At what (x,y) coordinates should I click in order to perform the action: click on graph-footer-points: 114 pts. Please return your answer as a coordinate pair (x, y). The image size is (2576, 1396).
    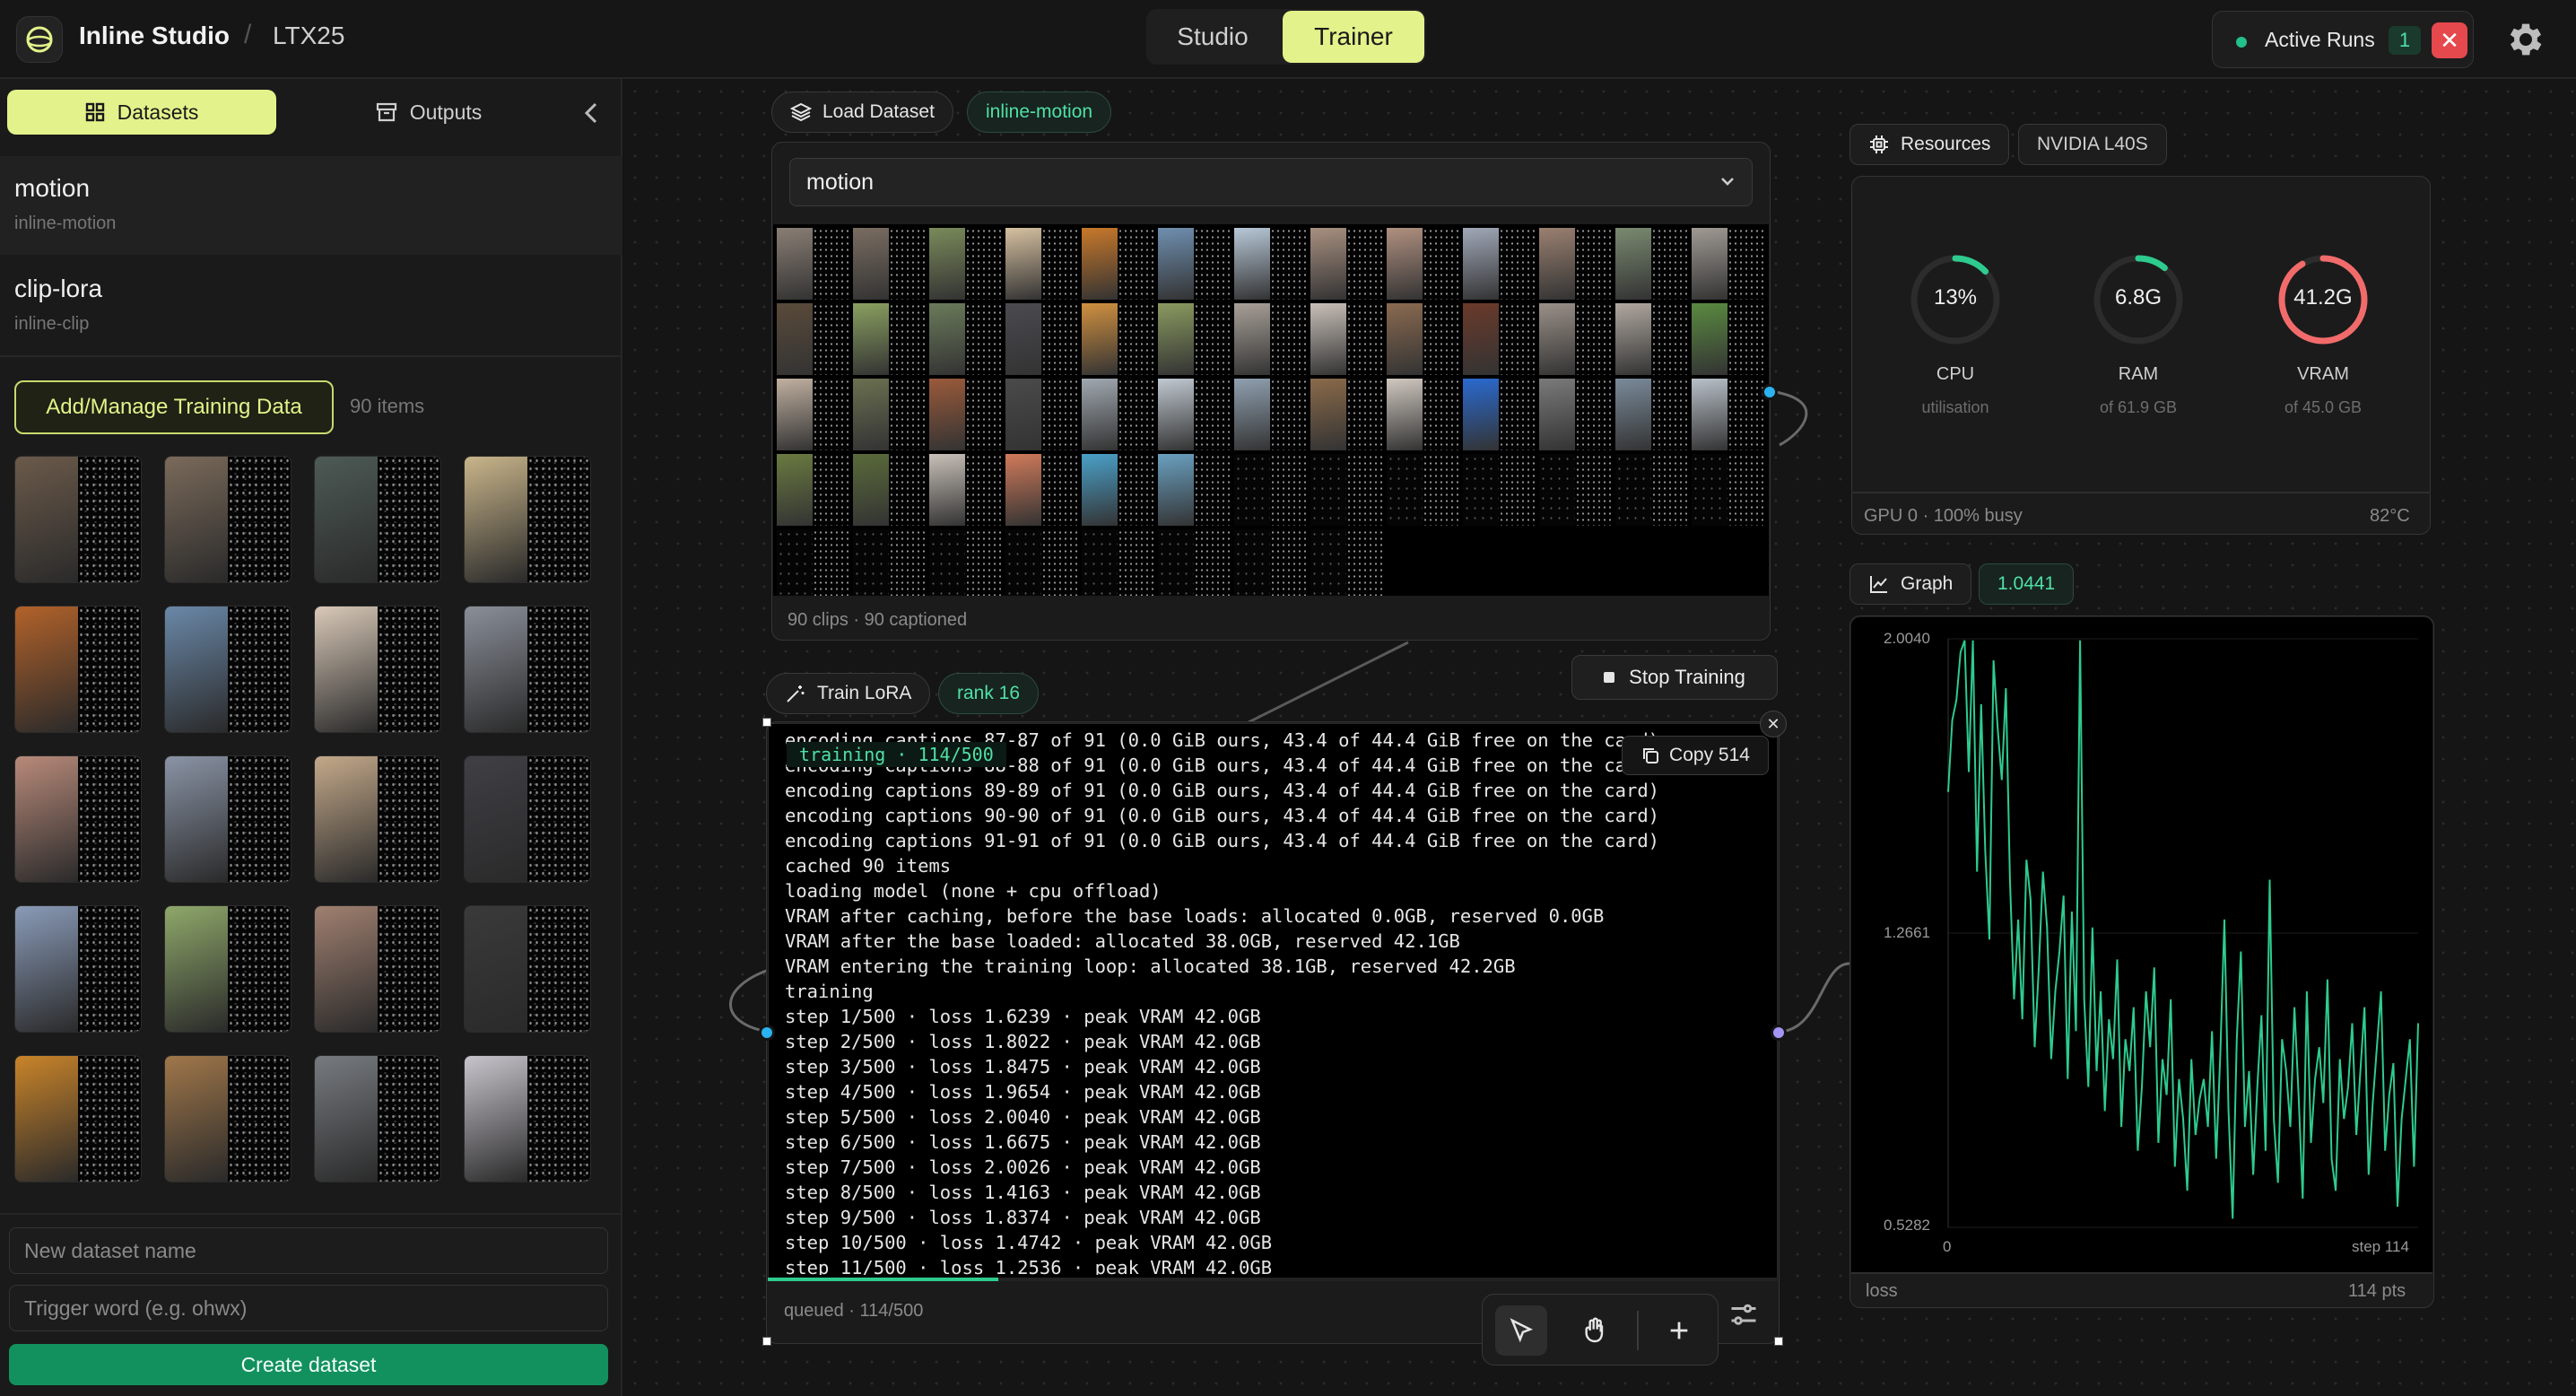
    Looking at the image, I should click on (2377, 1291).